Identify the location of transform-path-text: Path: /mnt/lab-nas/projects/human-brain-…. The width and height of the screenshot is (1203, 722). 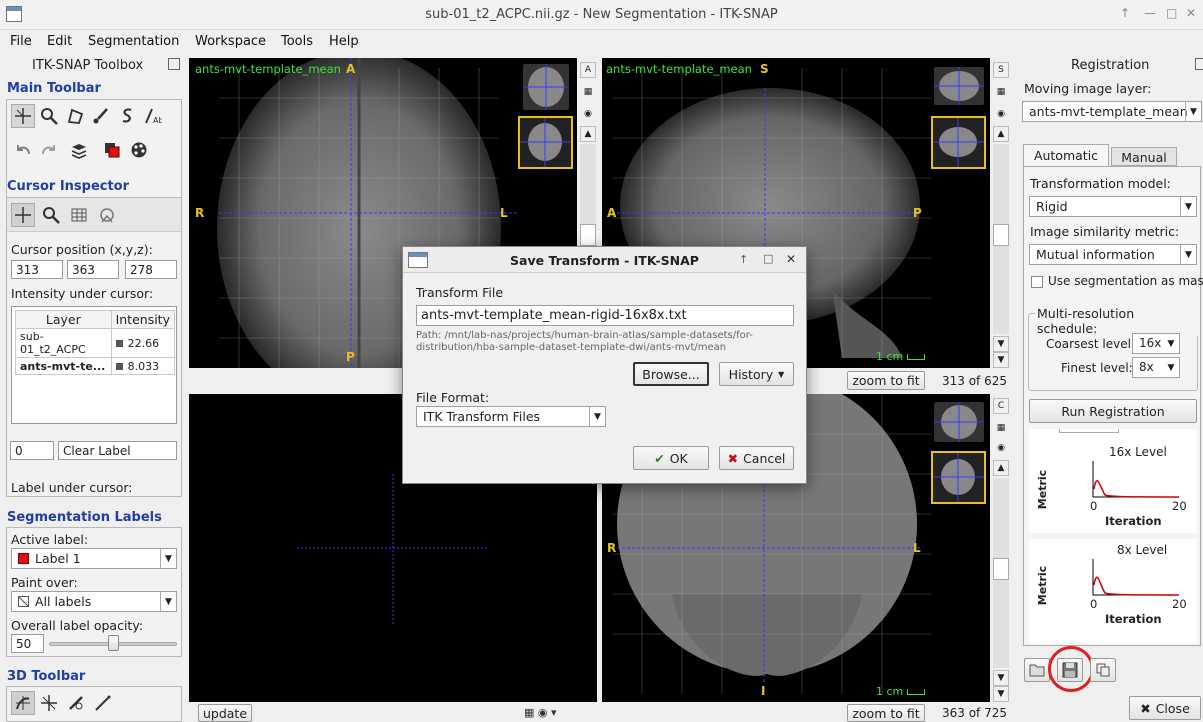
(584, 341).